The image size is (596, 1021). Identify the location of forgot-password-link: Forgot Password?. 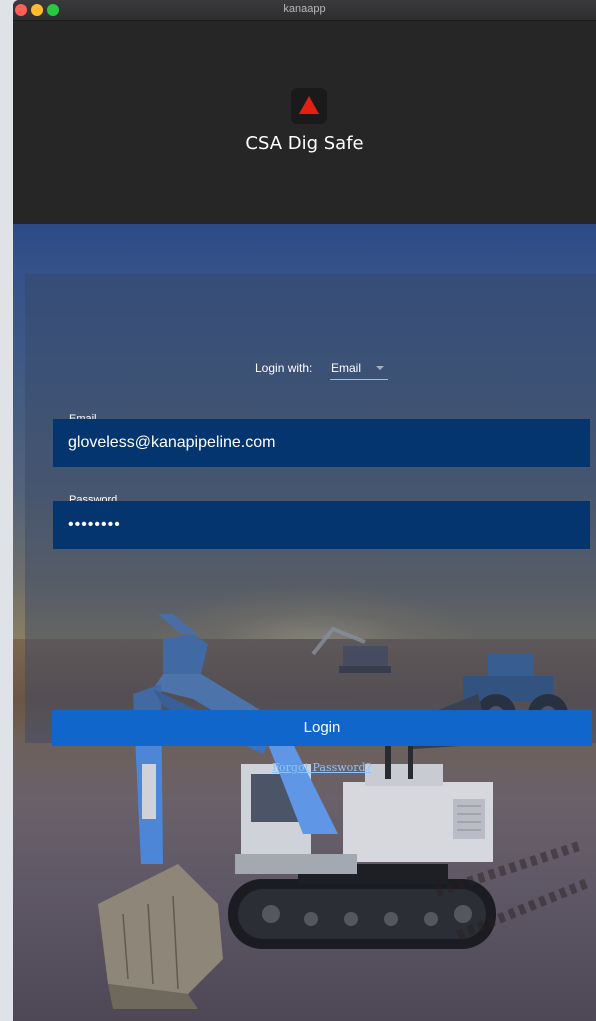
(321, 767).